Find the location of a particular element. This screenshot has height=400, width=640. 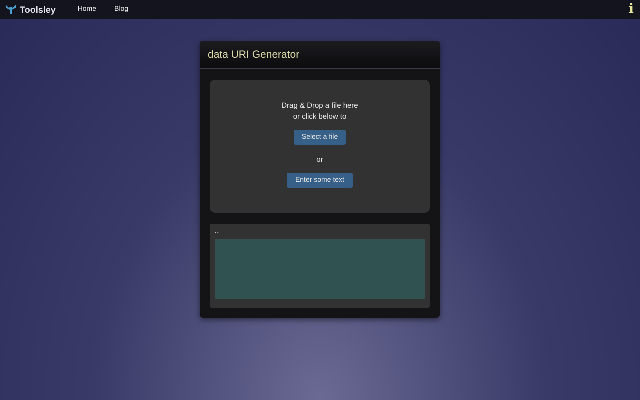

info-icon: i is located at coordinates (631, 9).